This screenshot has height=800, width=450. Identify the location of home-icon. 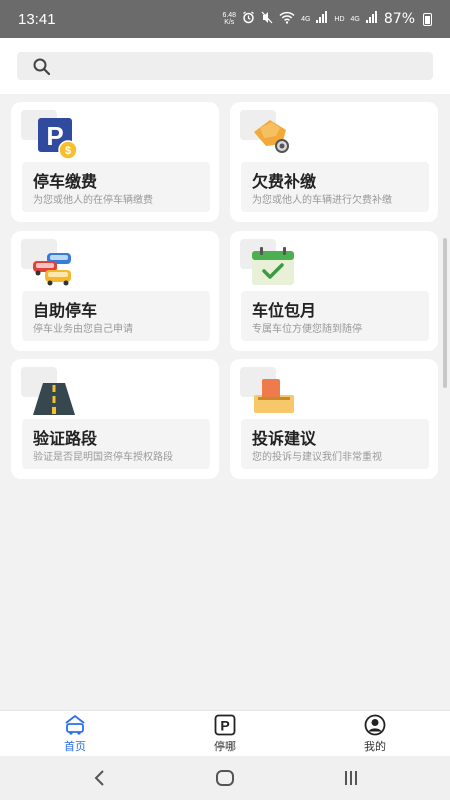
(225, 778).